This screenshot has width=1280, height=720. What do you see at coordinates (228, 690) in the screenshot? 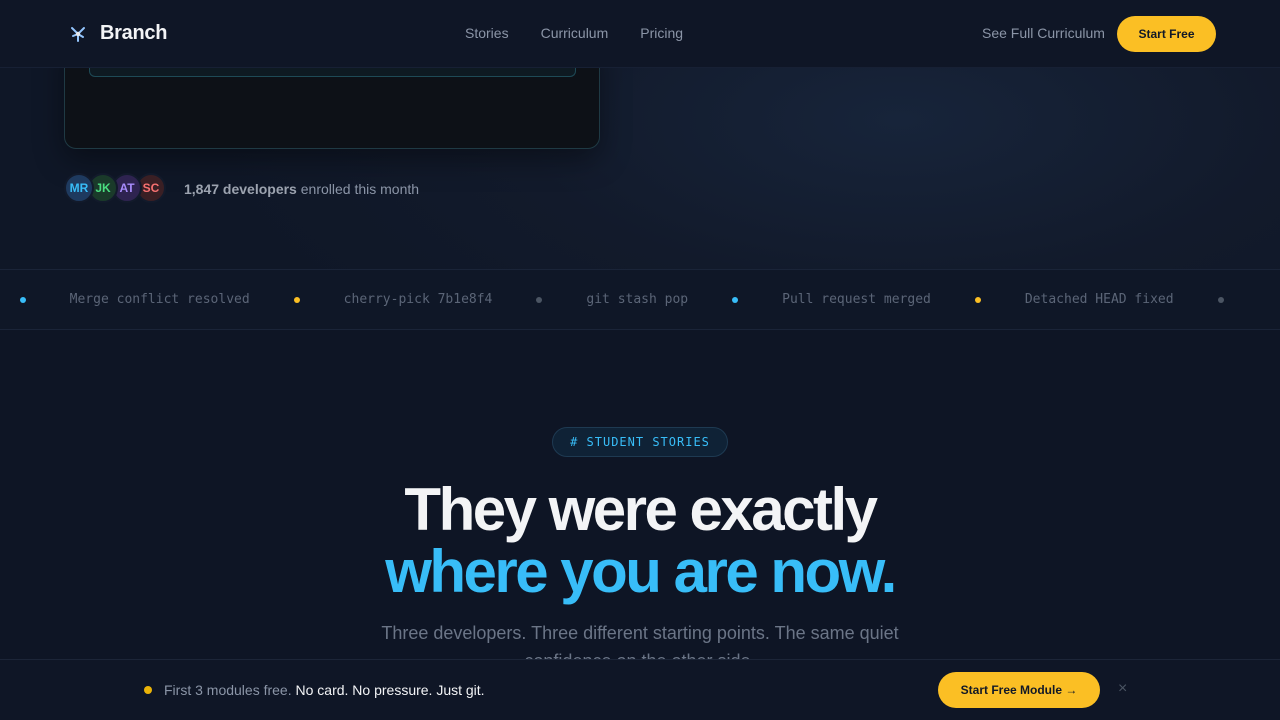
I see `banner-lead: First 3 modules free.` at bounding box center [228, 690].